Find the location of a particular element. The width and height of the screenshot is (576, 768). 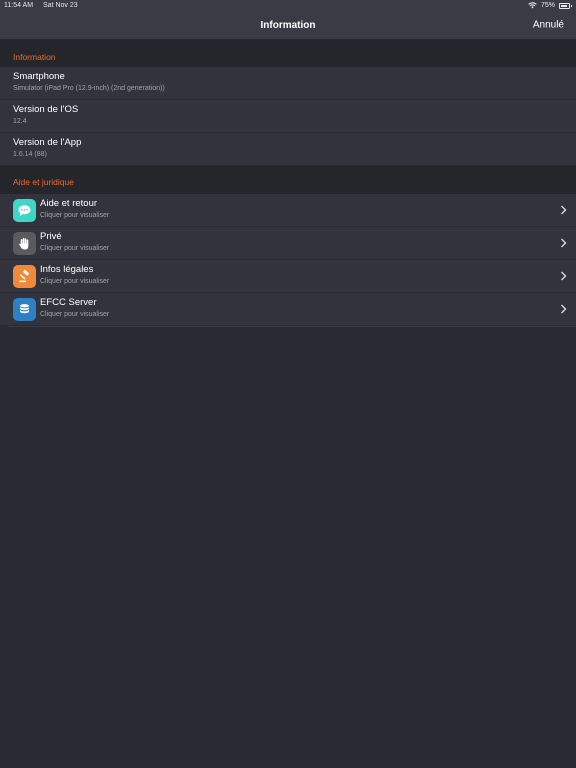

help-row-privacy: Privé Cliquer pour visualiser is located at coordinates (288, 243).